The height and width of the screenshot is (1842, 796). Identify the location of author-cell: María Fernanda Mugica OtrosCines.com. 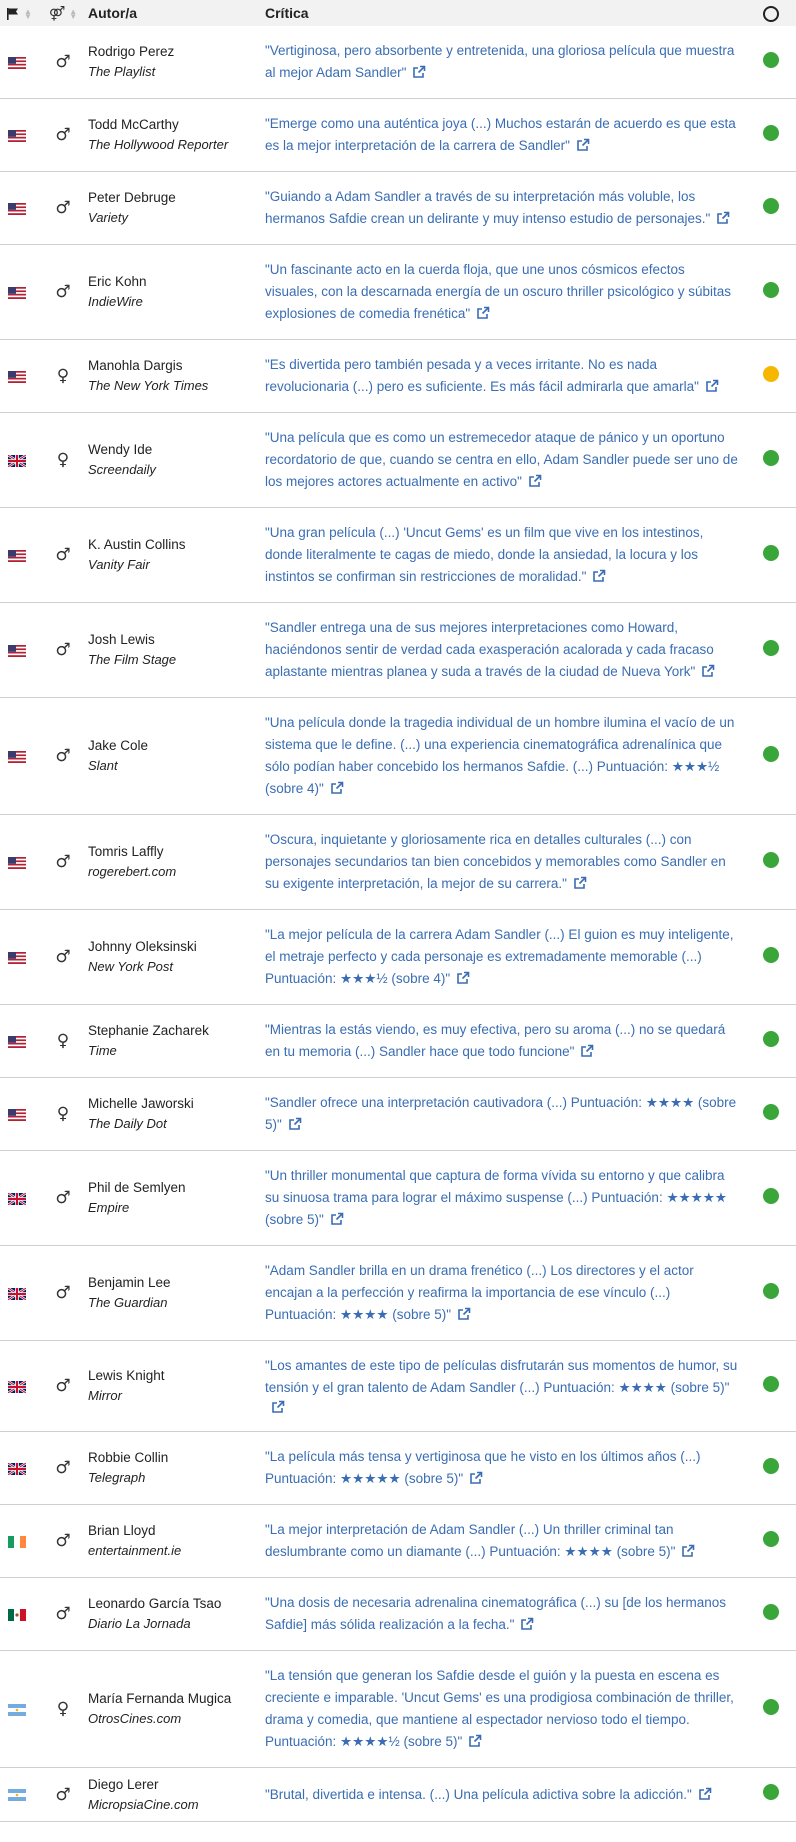
(176, 1709).